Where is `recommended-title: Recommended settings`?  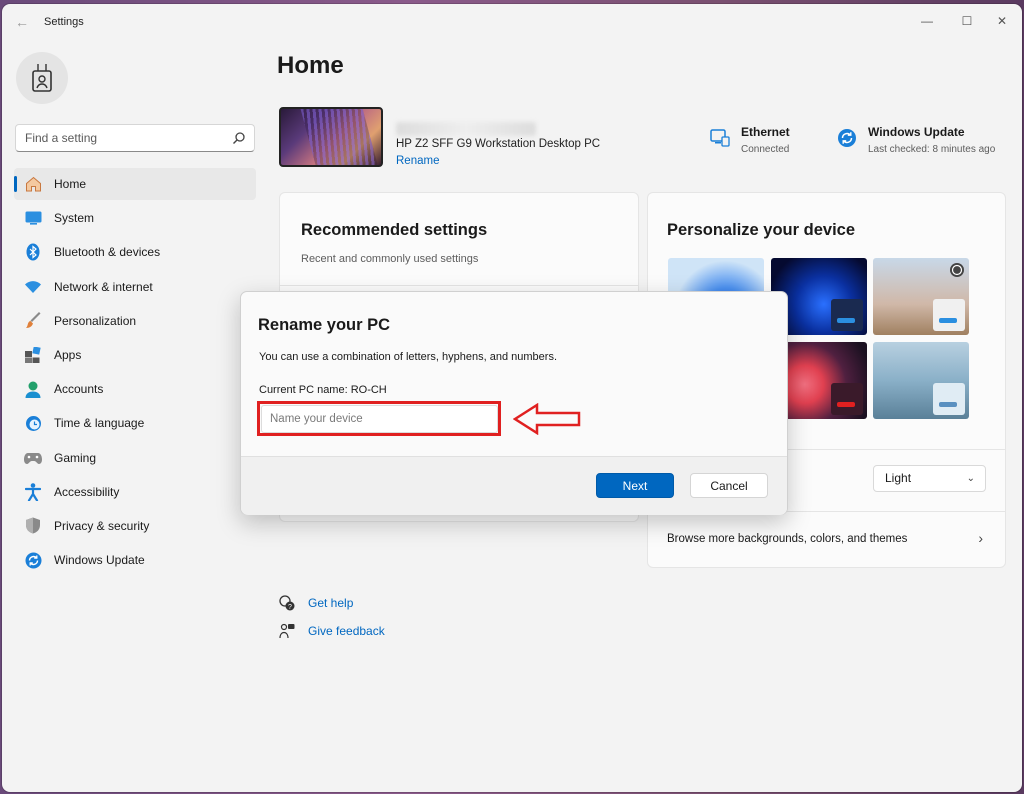
recommended-title: Recommended settings is located at coordinates (394, 230).